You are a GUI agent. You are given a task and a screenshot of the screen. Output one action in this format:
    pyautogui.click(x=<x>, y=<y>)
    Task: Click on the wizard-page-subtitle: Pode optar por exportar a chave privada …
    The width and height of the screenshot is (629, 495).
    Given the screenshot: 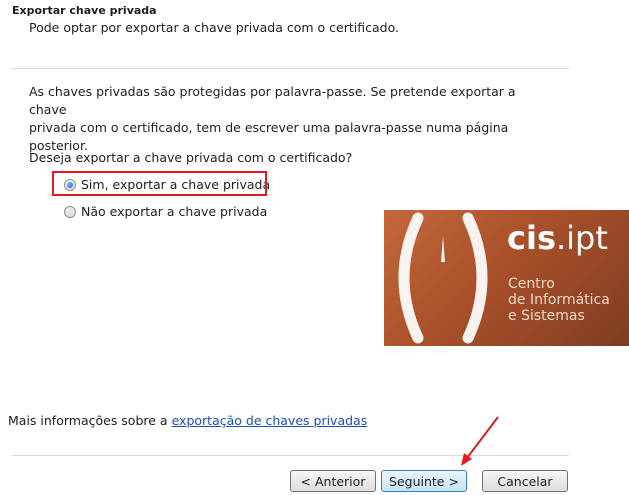 What is the action you would take?
    pyautogui.click(x=214, y=27)
    